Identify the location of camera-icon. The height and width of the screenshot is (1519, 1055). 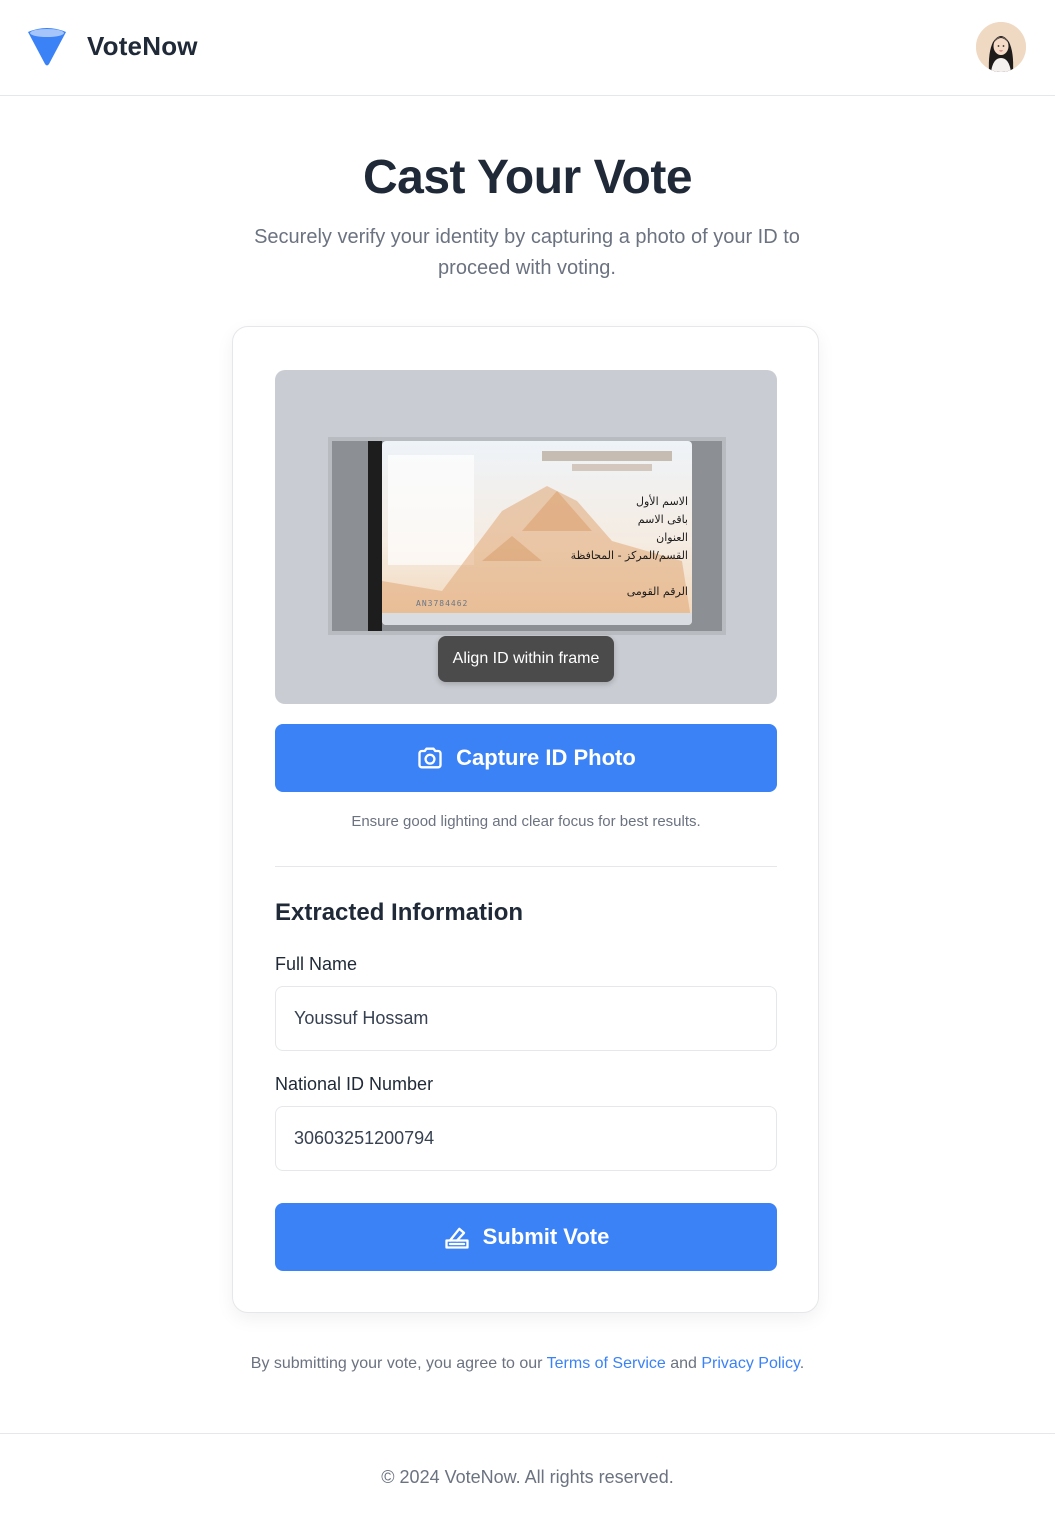
(430, 758).